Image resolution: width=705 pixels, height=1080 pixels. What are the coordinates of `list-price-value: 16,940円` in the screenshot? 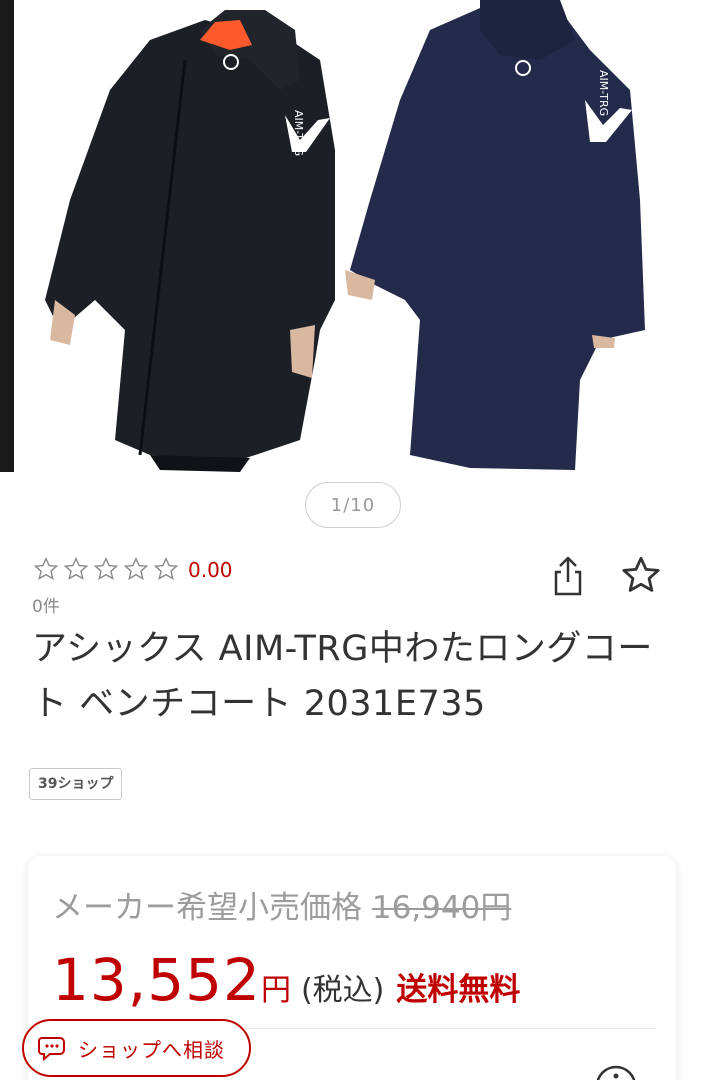 It's located at (441, 908).